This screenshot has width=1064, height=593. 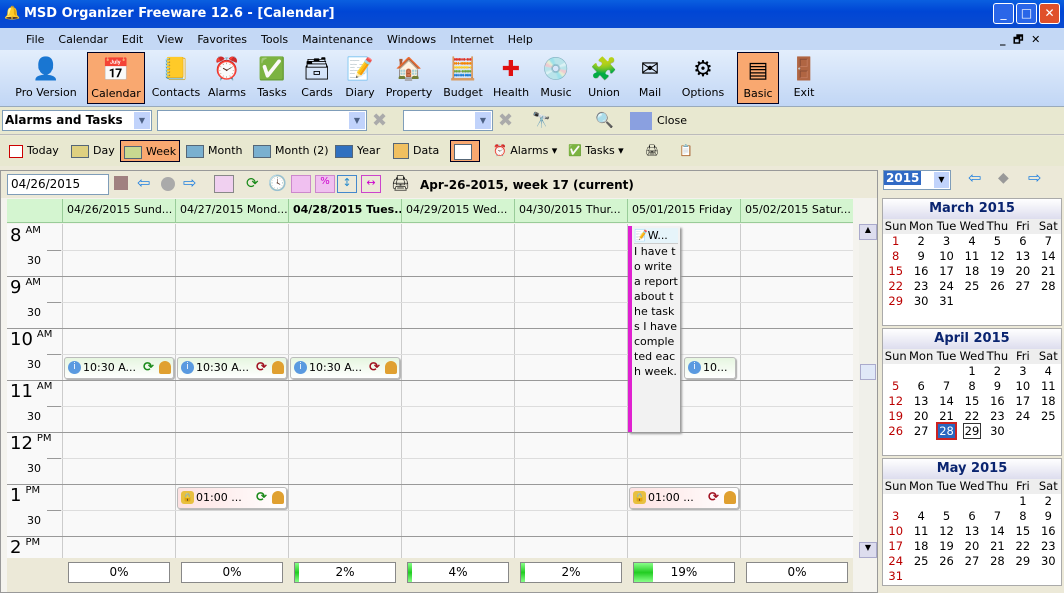 What do you see at coordinates (227, 78) in the screenshot?
I see `toolbar-alarms: ⏰ Alarms` at bounding box center [227, 78].